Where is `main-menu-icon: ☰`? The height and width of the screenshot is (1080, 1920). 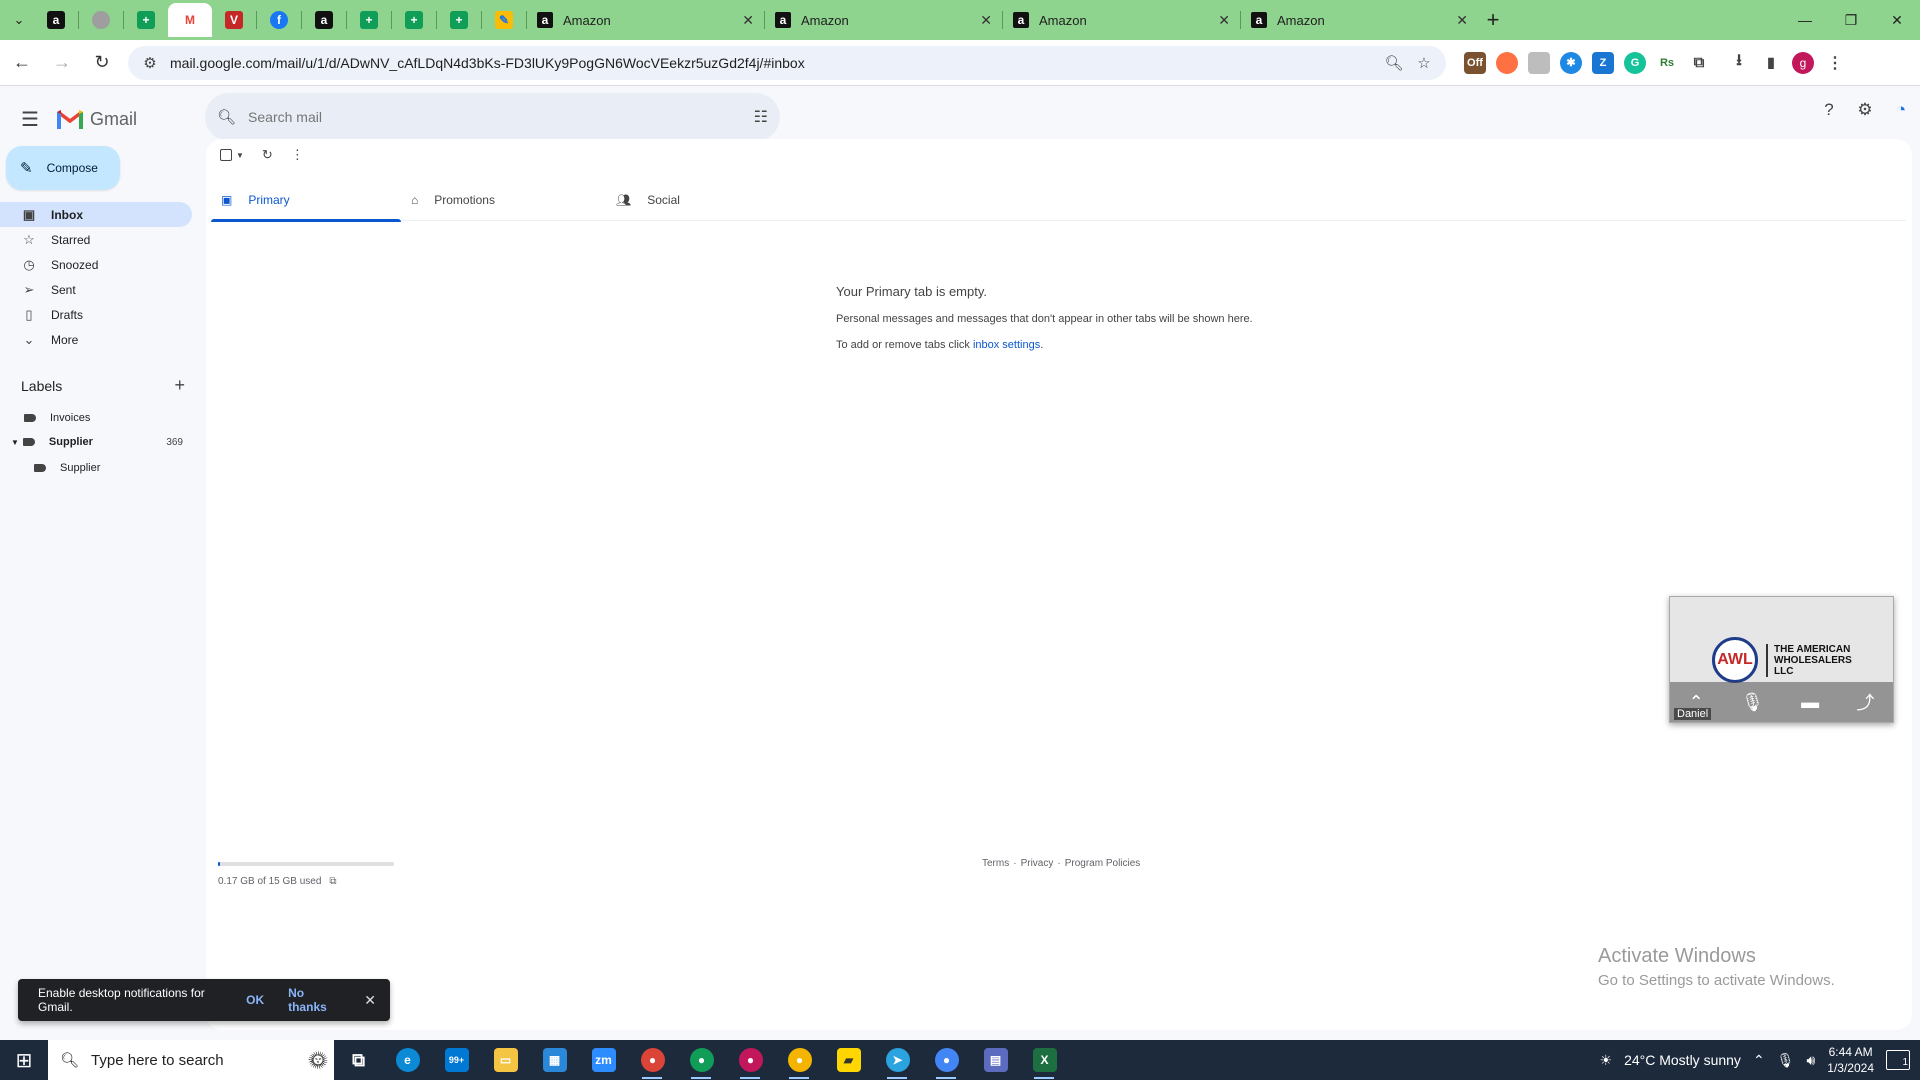
main-menu-icon: ☰ is located at coordinates (30, 119).